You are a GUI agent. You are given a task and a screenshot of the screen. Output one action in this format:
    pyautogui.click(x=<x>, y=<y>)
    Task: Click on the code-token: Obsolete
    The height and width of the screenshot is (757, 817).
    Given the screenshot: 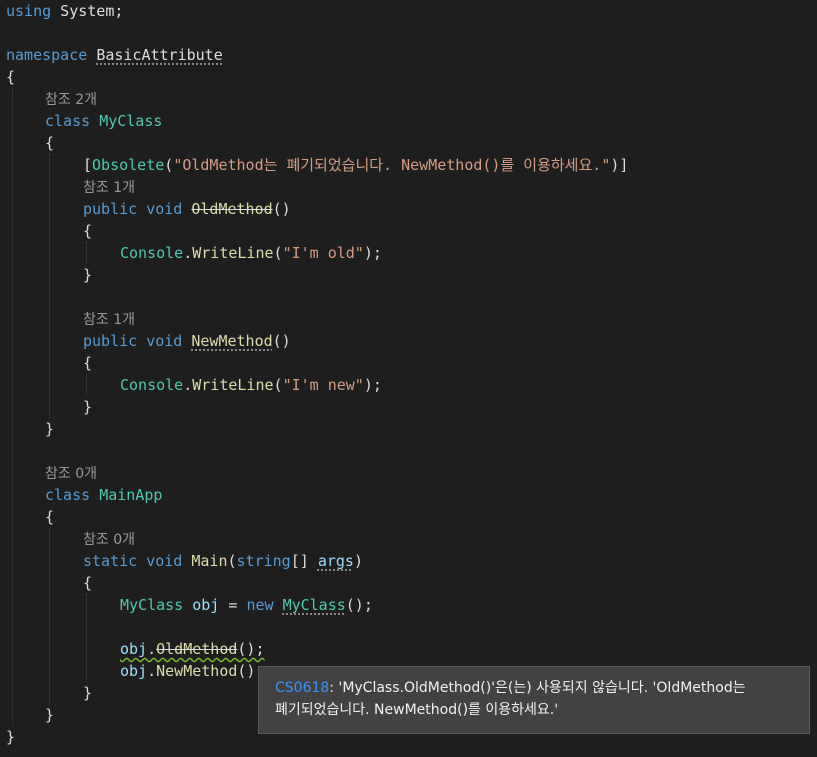 What is the action you would take?
    pyautogui.click(x=128, y=165)
    